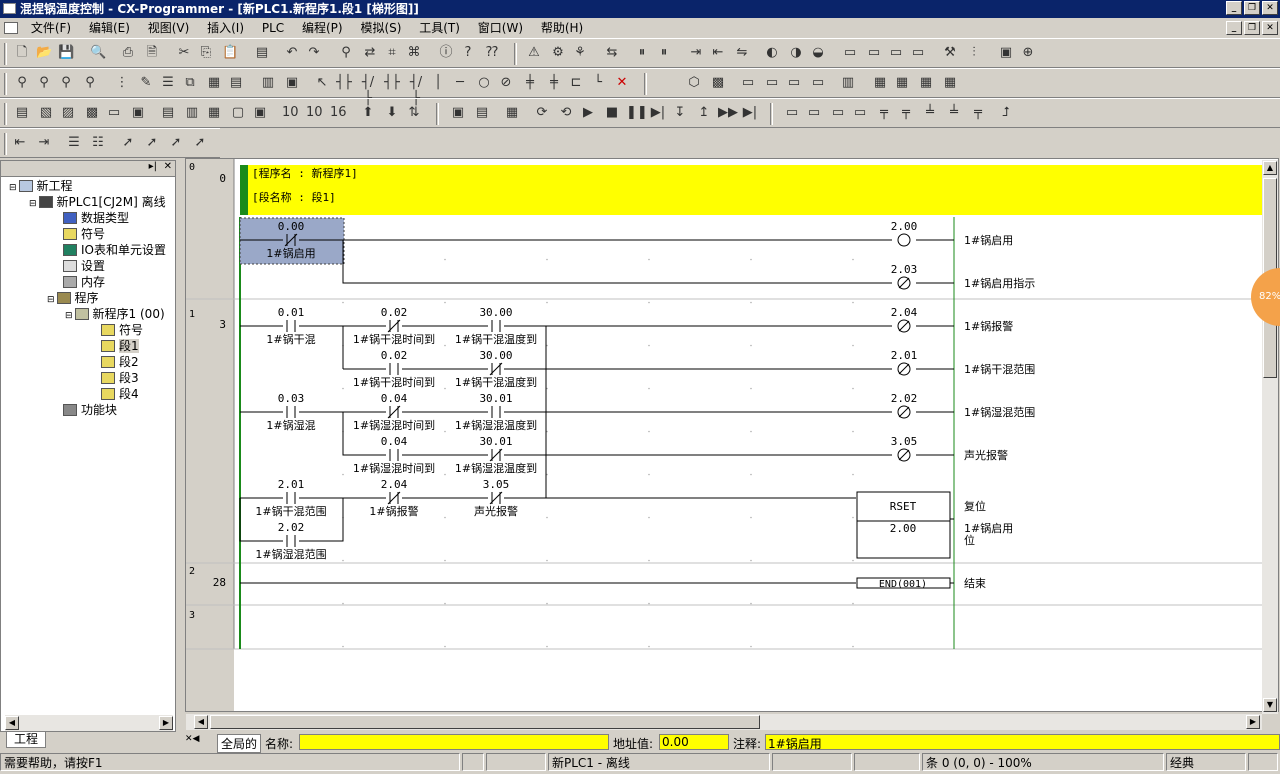 The height and width of the screenshot is (774, 1280). What do you see at coordinates (368, 90) in the screenshot?
I see `contact-nc-icon: ┤/├` at bounding box center [368, 90].